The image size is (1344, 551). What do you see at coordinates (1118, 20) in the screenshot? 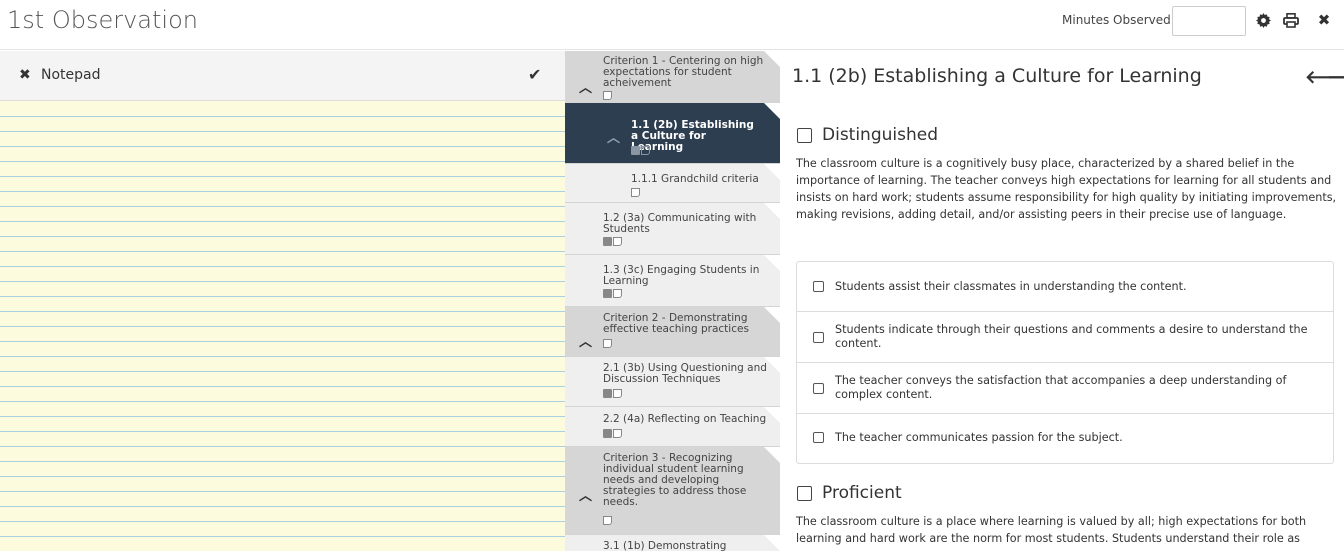
I see `minutes-observed-label: Minutes Observed:` at bounding box center [1118, 20].